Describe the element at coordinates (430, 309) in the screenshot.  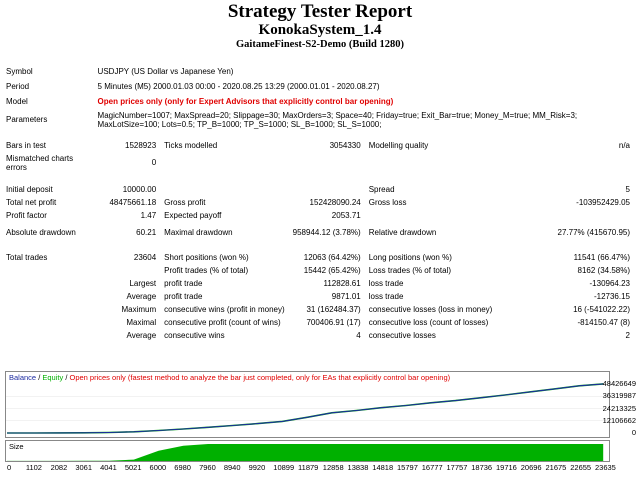
I see `mcl-label: consecutive losses (loss in money)` at that location.